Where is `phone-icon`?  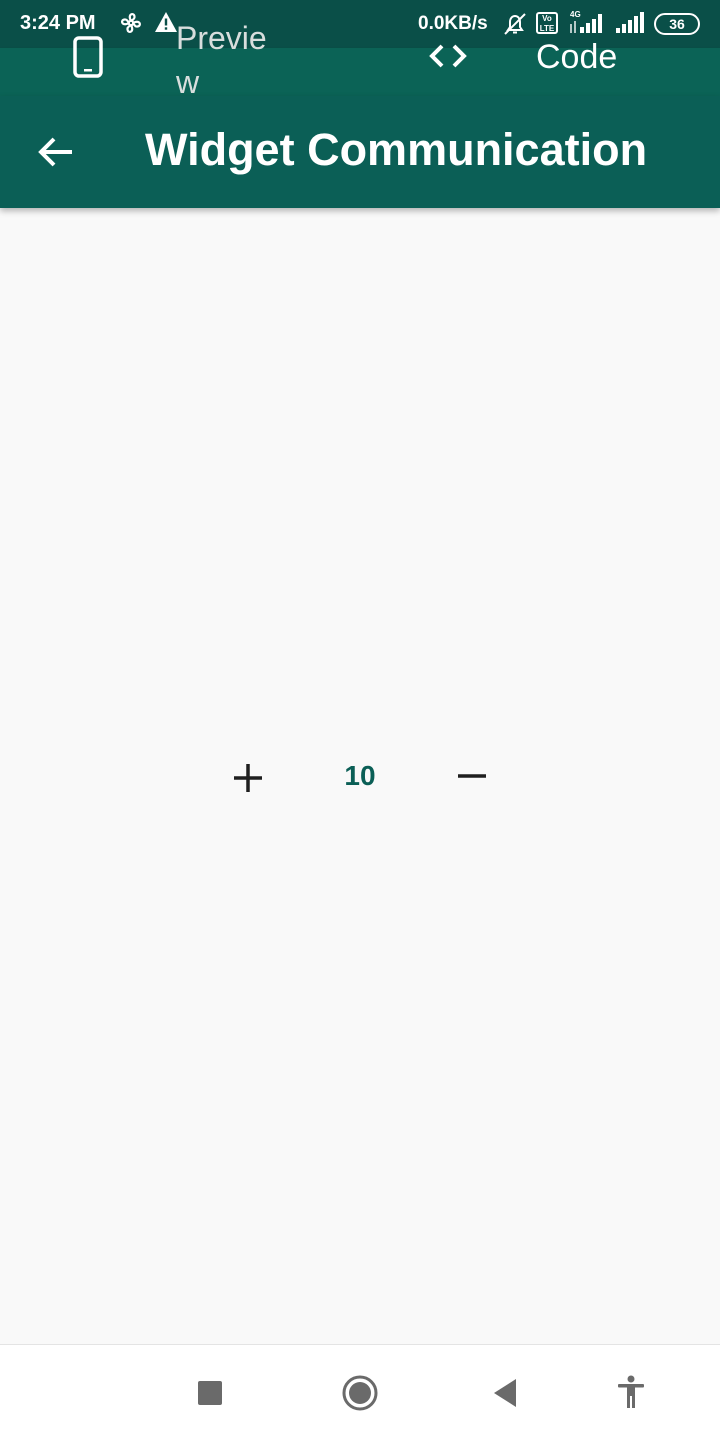 phone-icon is located at coordinates (88, 57).